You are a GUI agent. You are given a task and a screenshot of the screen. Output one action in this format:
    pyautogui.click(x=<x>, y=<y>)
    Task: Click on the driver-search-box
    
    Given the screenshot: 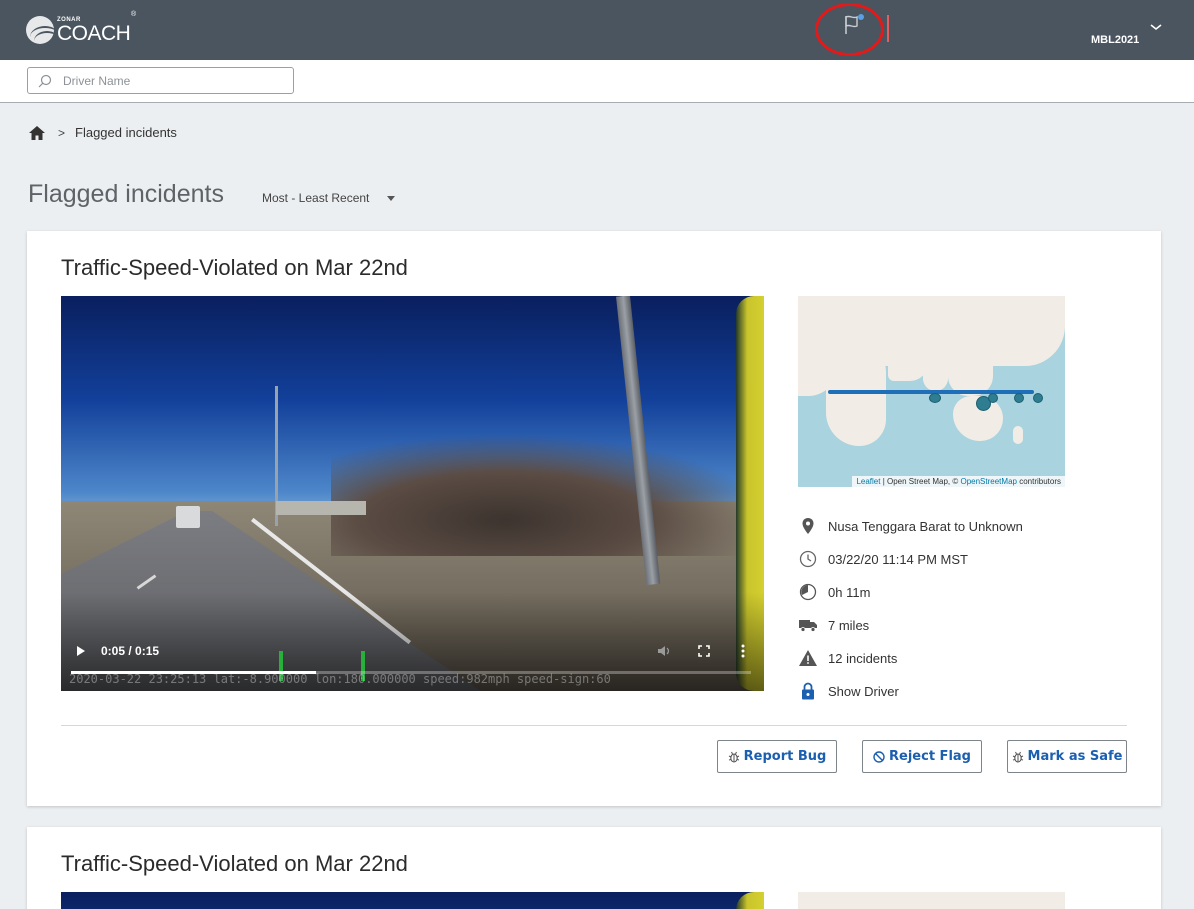 What is the action you would take?
    pyautogui.click(x=160, y=80)
    